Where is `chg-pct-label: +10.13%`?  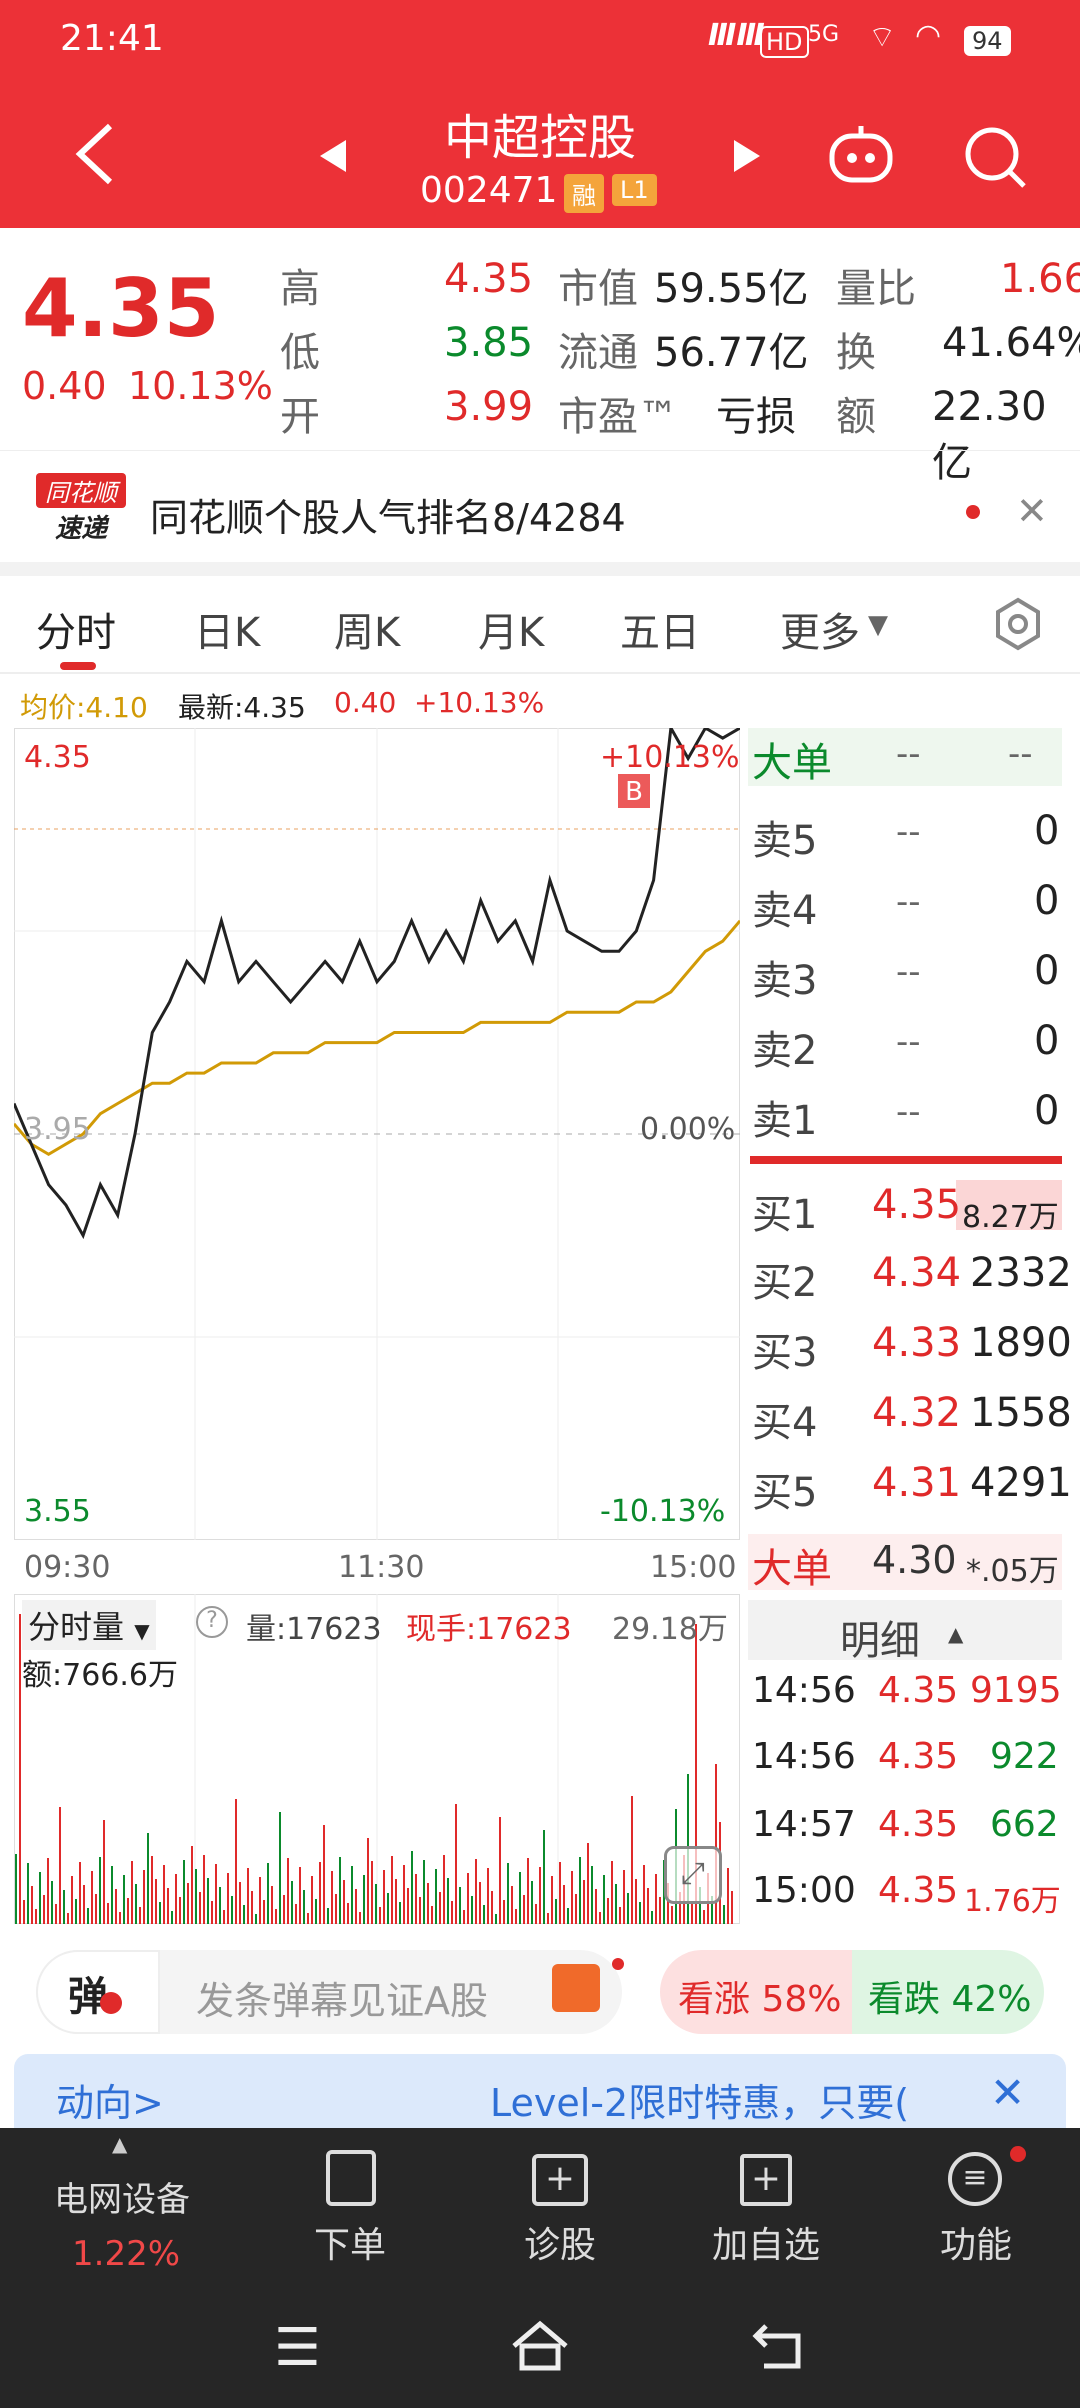 chg-pct-label: +10.13% is located at coordinates (479, 702).